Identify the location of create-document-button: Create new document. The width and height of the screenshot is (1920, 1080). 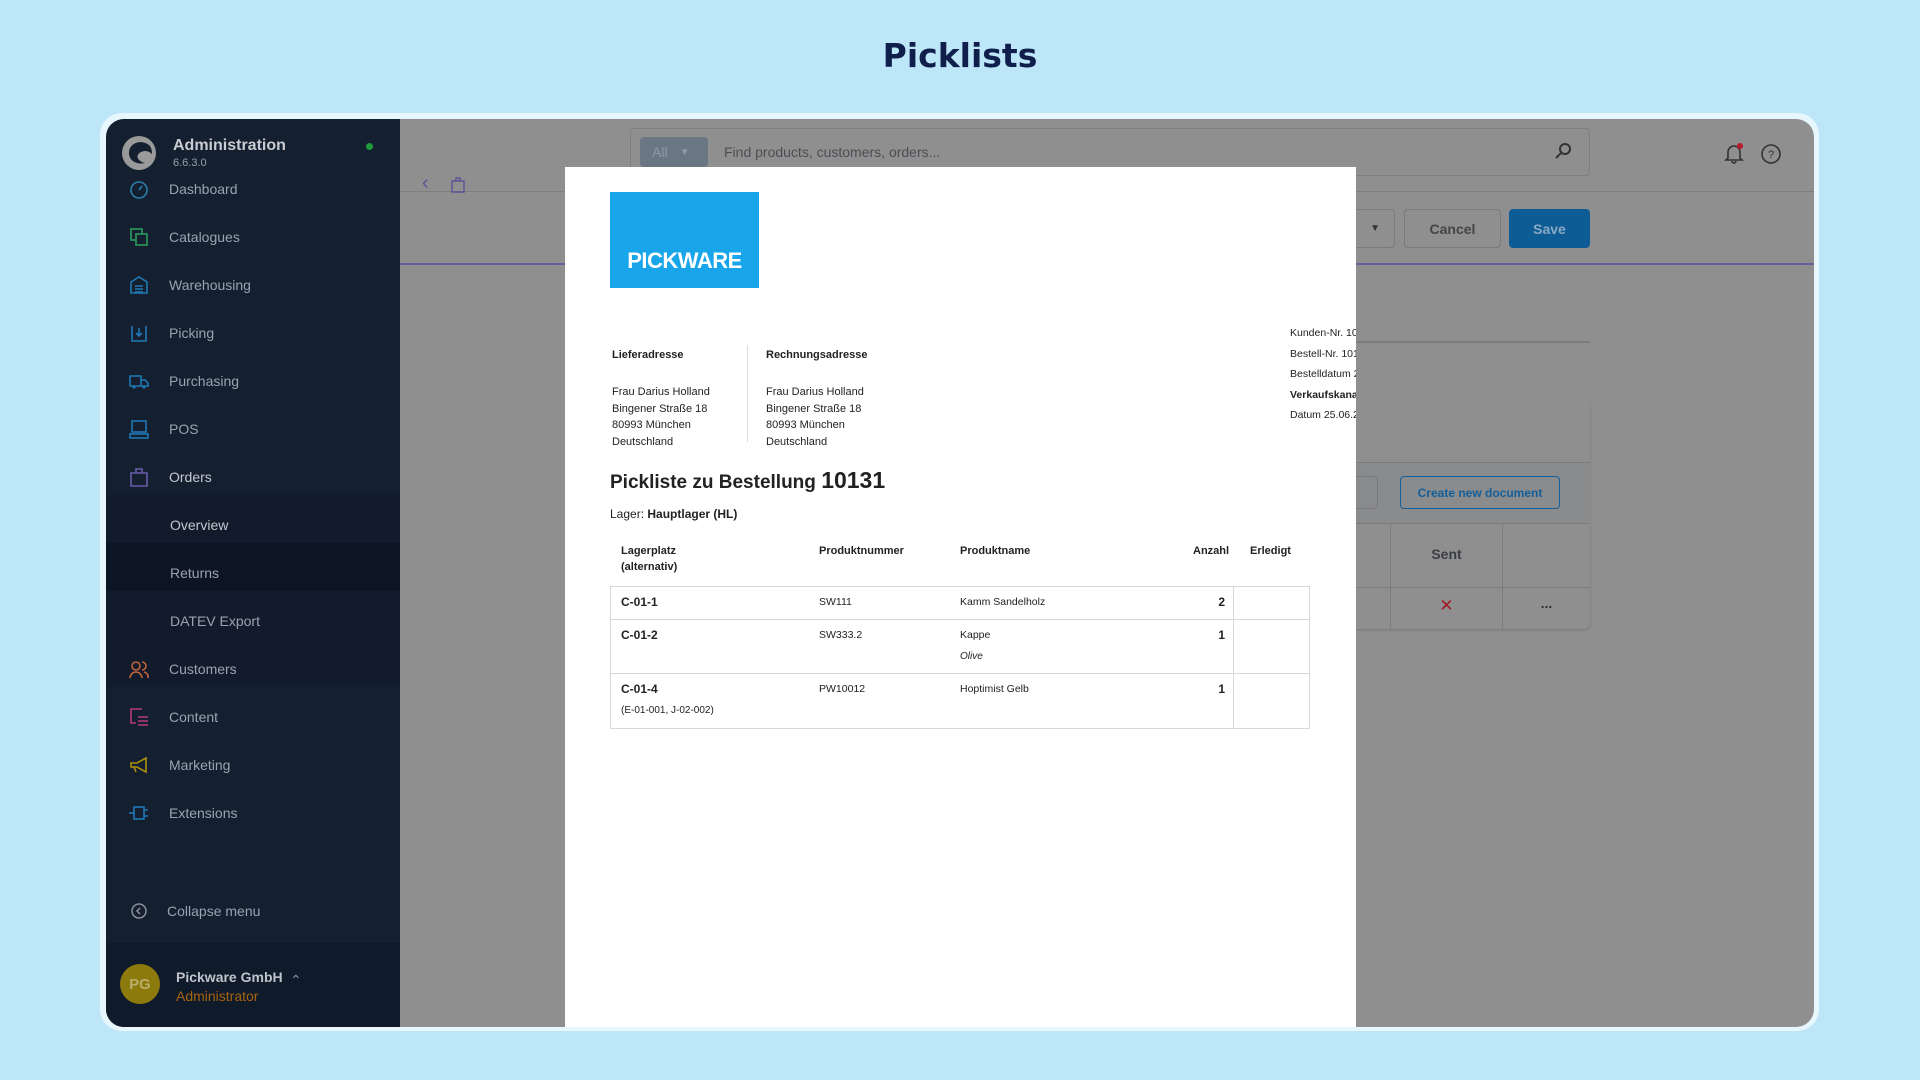
(1480, 492).